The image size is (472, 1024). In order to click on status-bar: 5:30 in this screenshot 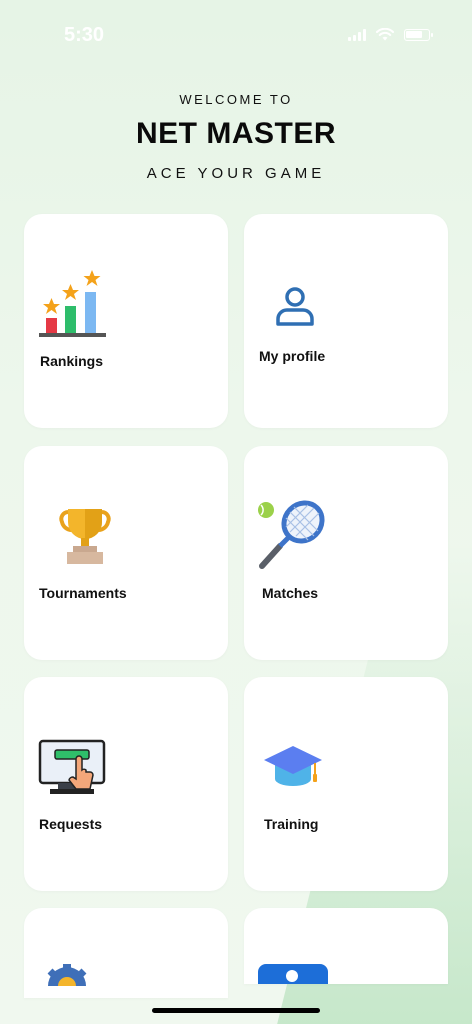, I will do `click(236, 35)`.